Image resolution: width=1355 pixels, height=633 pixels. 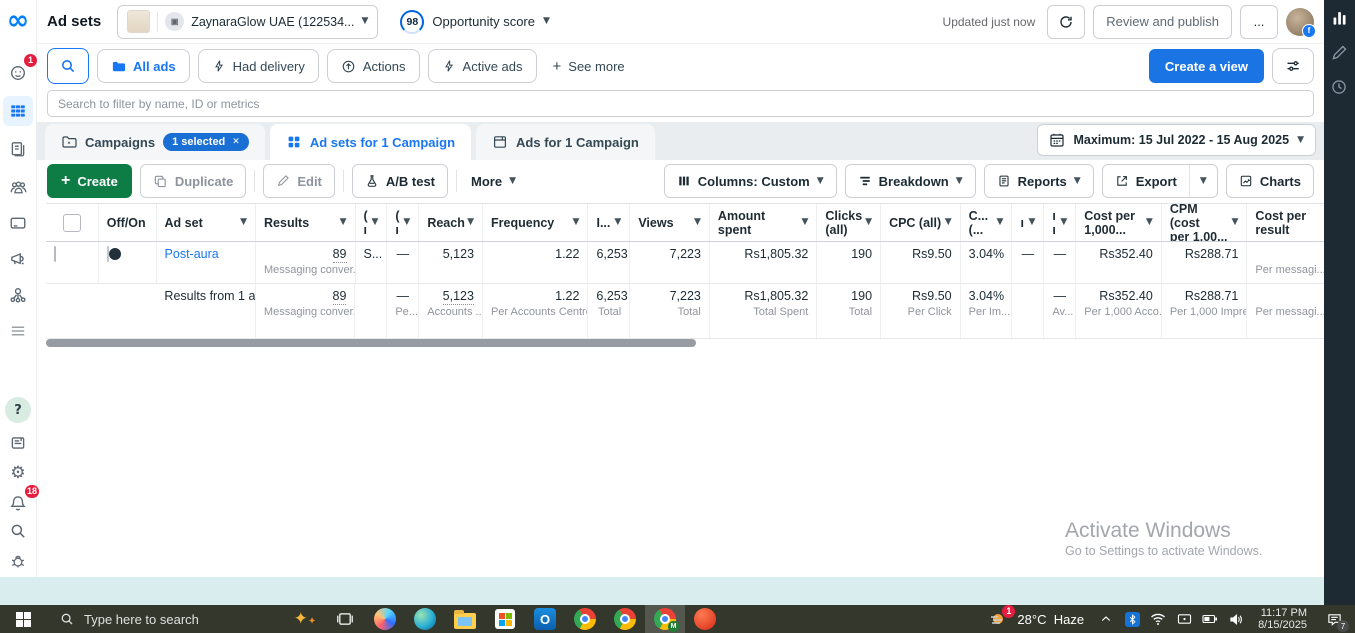 What do you see at coordinates (545, 619) in the screenshot?
I see `outlook-icon: O` at bounding box center [545, 619].